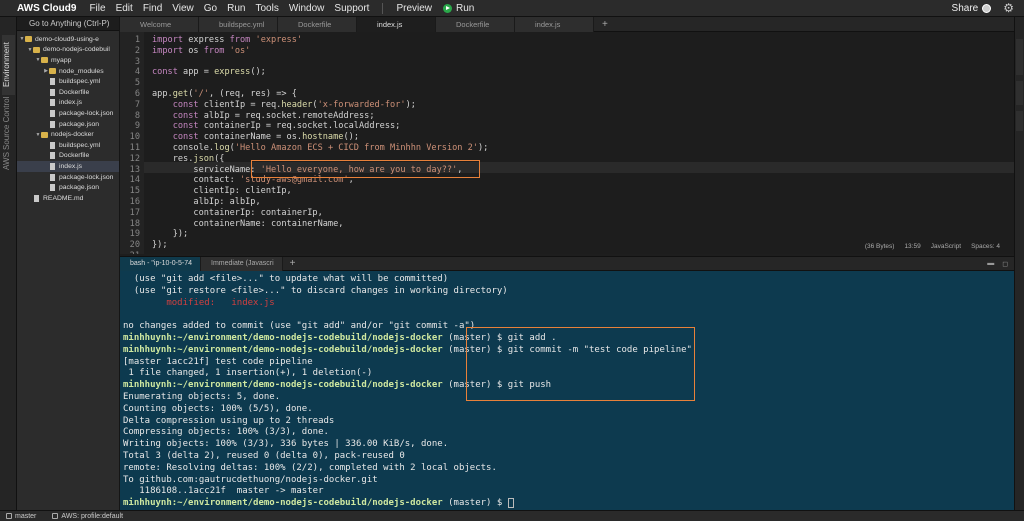  I want to click on app-brand: AWS Cloud9, so click(42, 8).